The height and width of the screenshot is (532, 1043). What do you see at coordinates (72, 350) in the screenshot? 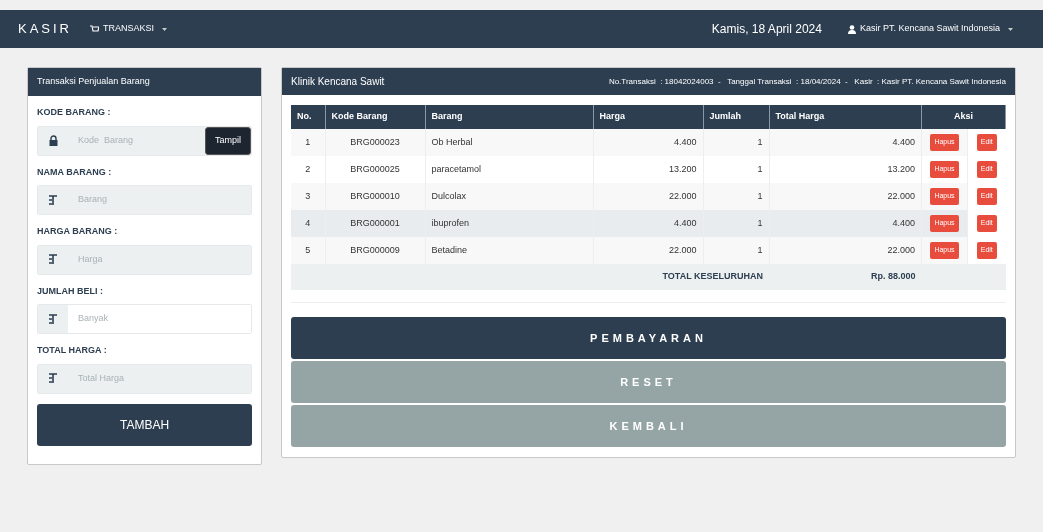
I see `field-label: TOTAL HARGA :` at bounding box center [72, 350].